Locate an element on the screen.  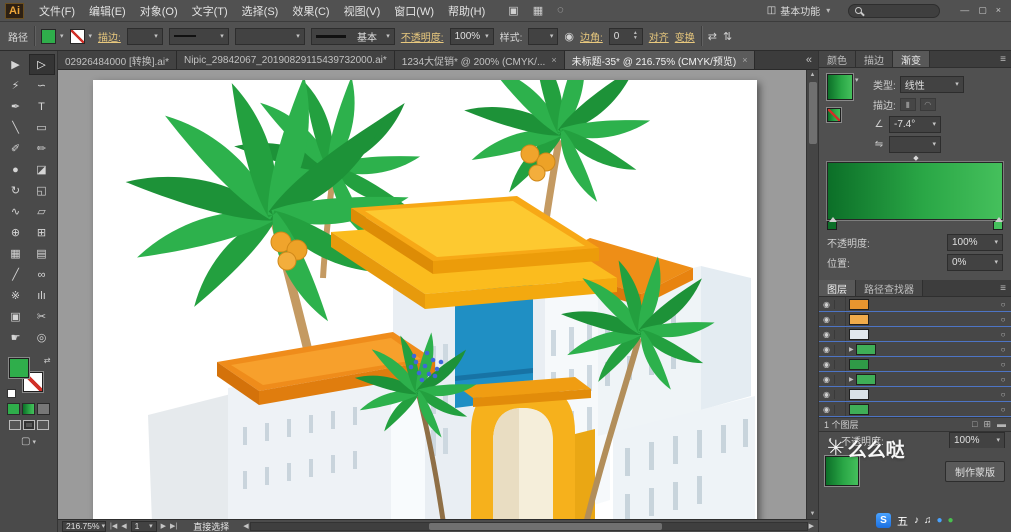
ime-logo: S is located at coordinates (883, 520).